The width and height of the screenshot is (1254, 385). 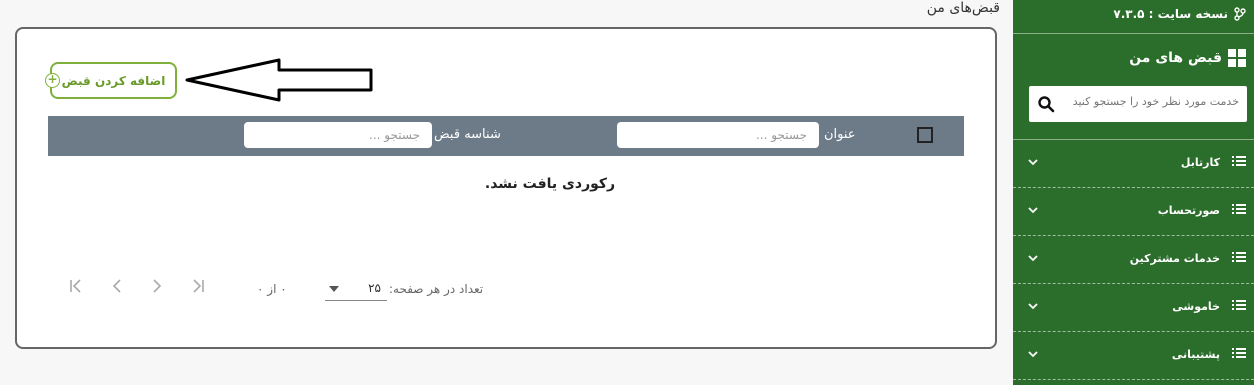 I want to click on grid-icon, so click(x=1237, y=58).